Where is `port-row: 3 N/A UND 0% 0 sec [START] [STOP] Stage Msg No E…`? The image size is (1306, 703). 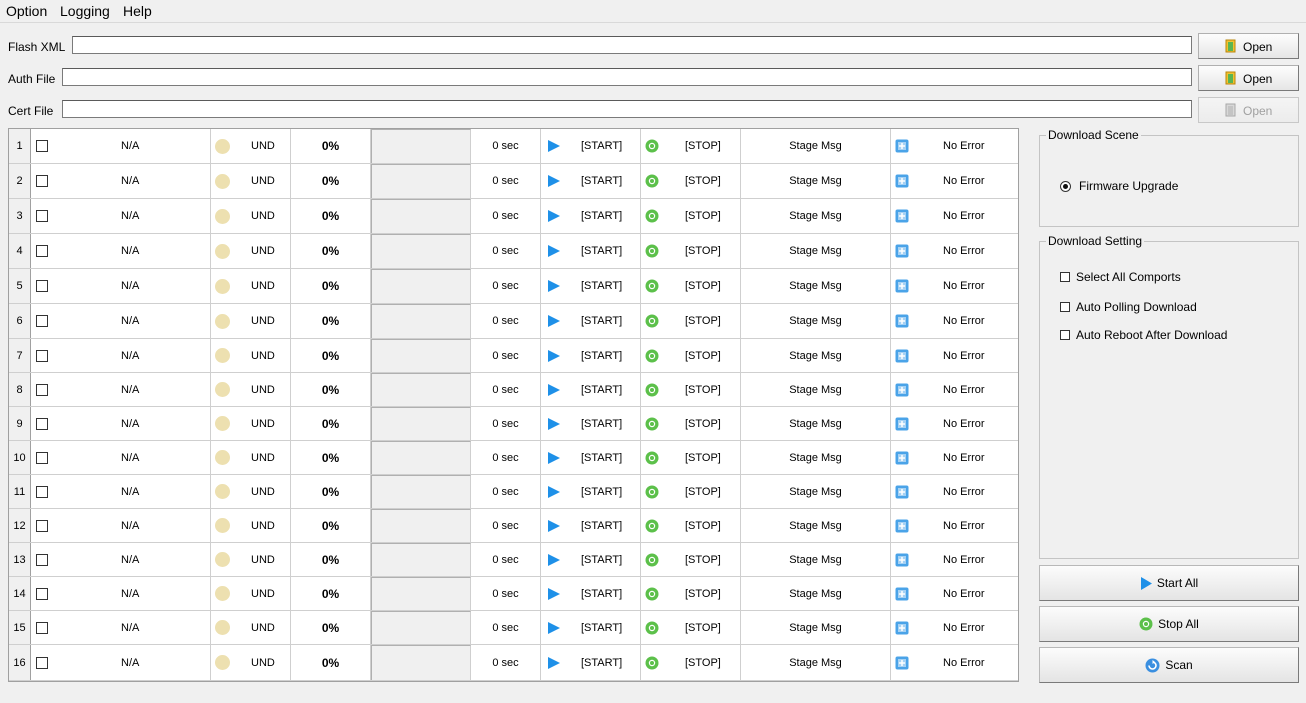 port-row: 3 N/A UND 0% 0 sec [START] [STOP] Stage Msg No E… is located at coordinates (513, 216).